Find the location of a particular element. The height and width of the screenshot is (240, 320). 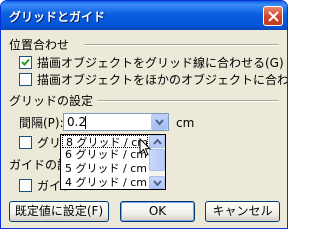

list-item: 4 グリッド / cm is located at coordinates (105, 182).